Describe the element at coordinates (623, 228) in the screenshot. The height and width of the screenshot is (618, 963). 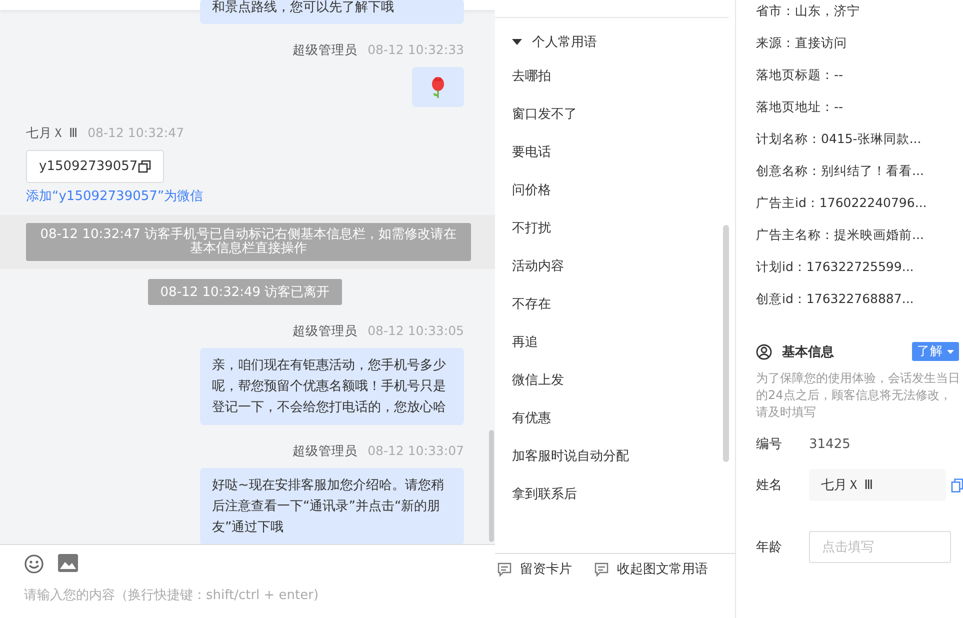
I see `phrase-item: 不打扰` at that location.